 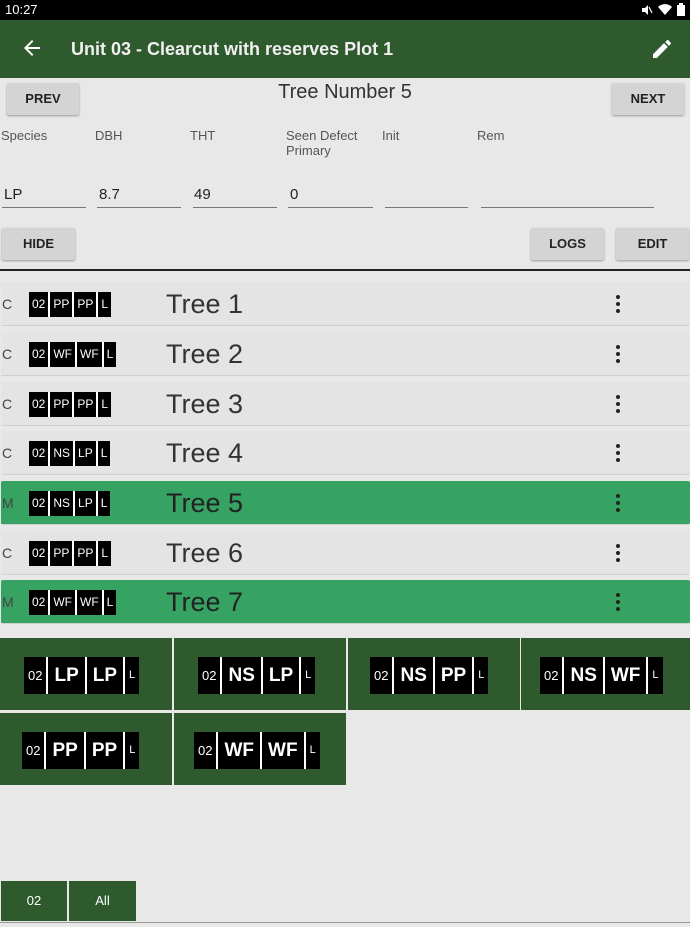 I want to click on tab-02: 02, so click(x=34, y=901).